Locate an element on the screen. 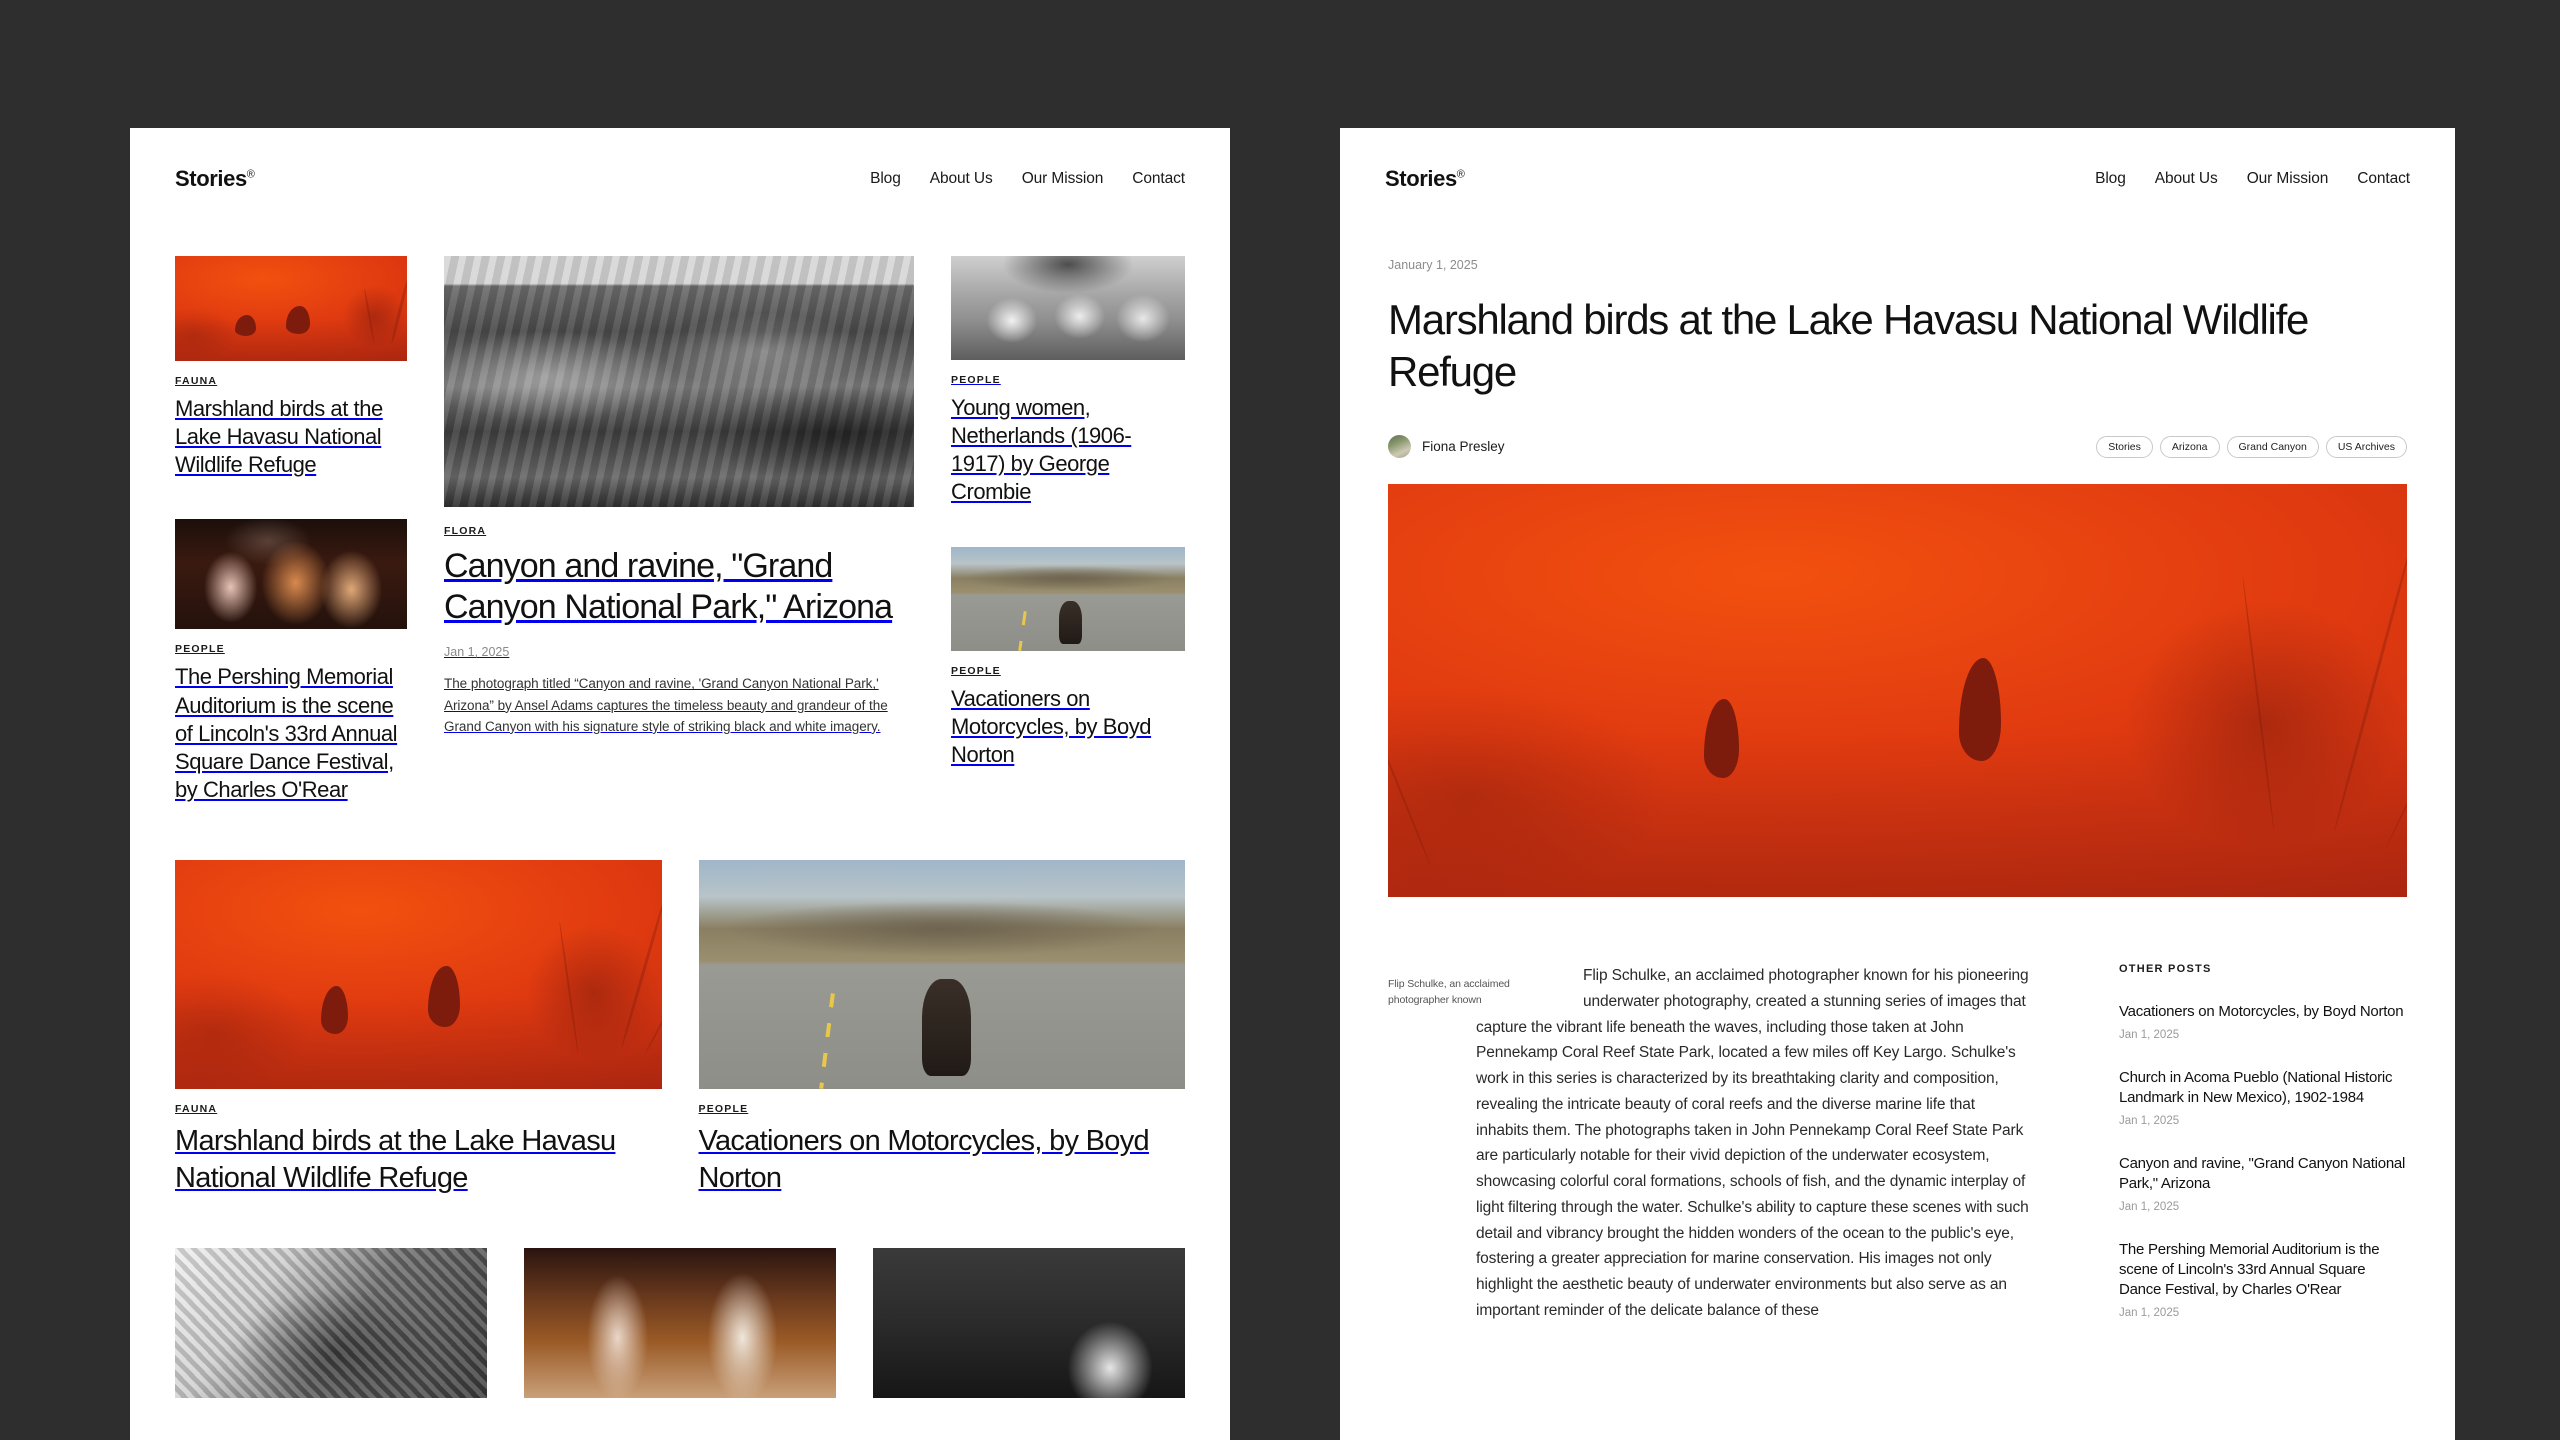 This screenshot has width=2560, height=1440. tag-arizona: Arizona is located at coordinates (2189, 446).